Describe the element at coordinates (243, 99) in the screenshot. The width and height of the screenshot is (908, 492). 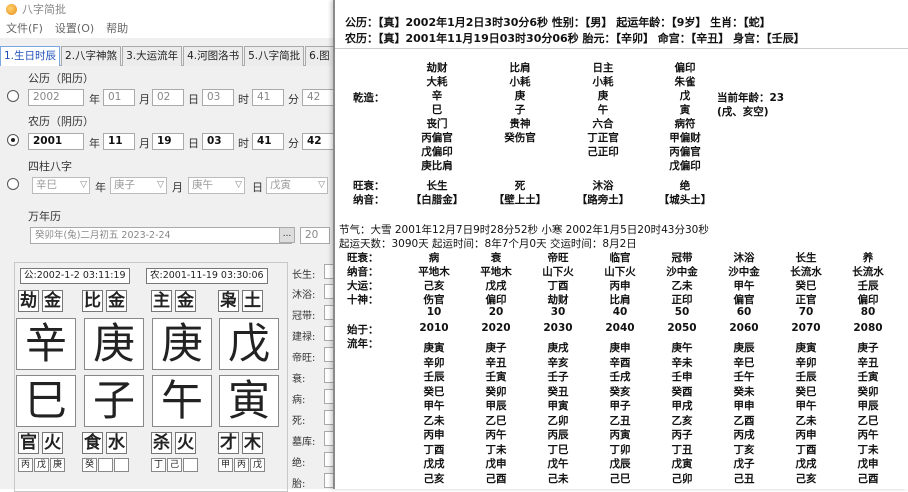
I see `hour-unit-label: 时` at that location.